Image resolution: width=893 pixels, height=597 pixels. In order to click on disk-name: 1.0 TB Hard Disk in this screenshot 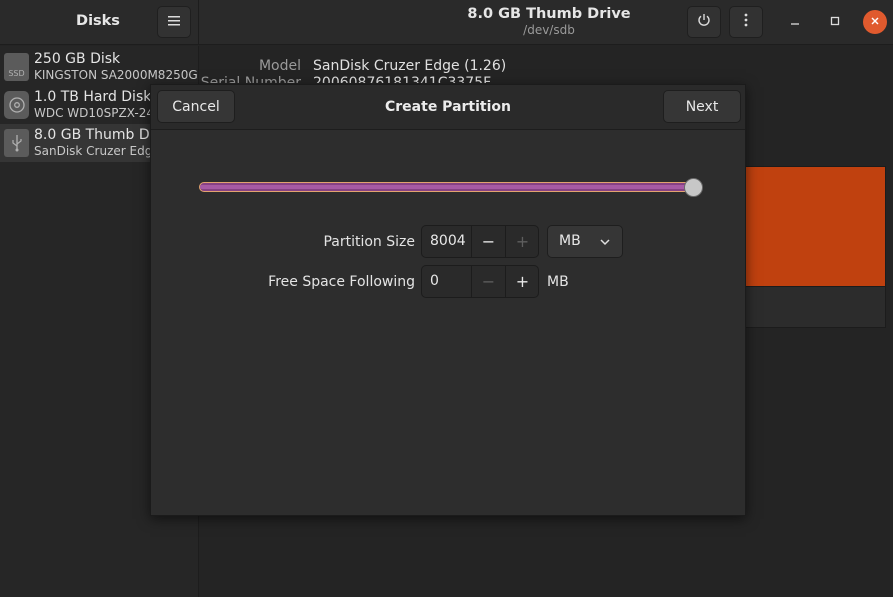, I will do `click(93, 97)`.